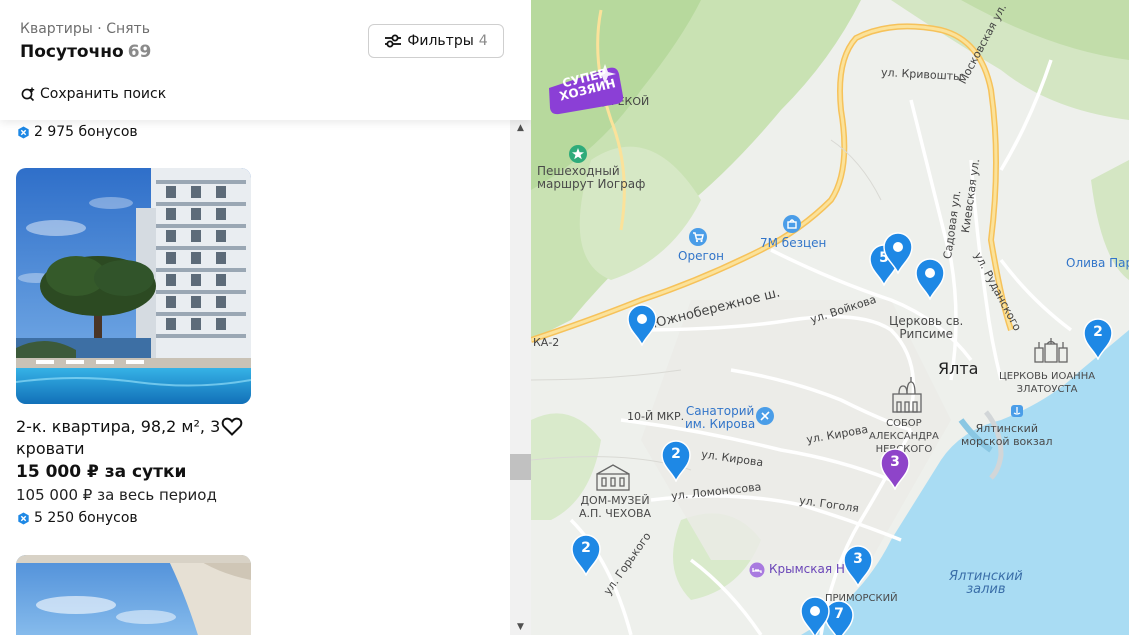 This screenshot has height=635, width=1129. What do you see at coordinates (907, 396) in the screenshot?
I see `cathedral-icon` at bounding box center [907, 396].